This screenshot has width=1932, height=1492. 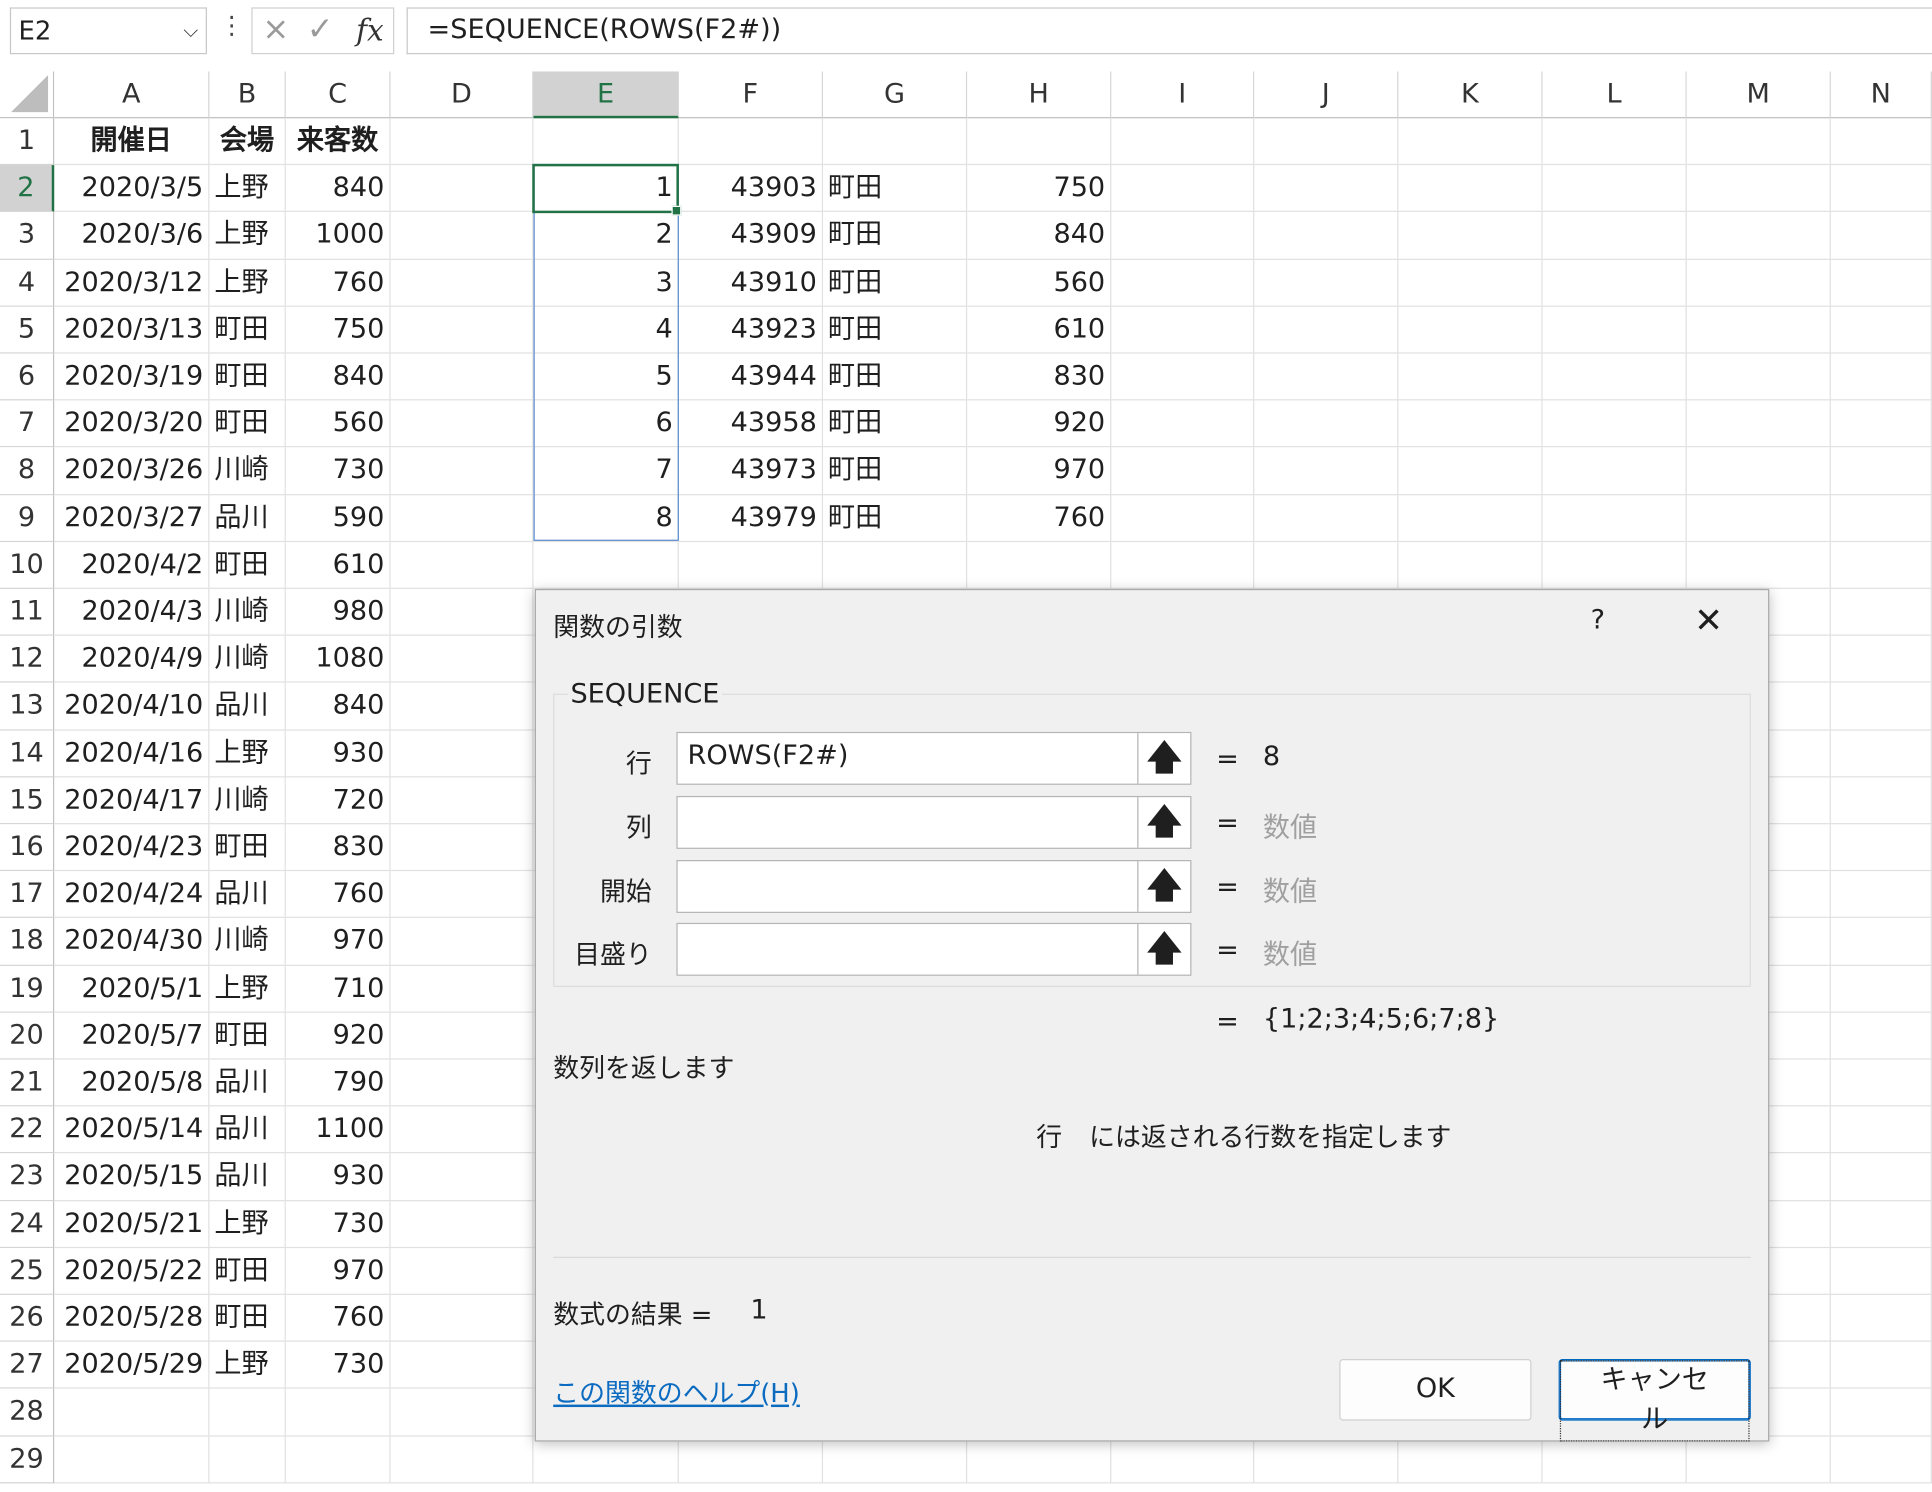 I want to click on sequence-cell: 6, so click(x=606, y=424).